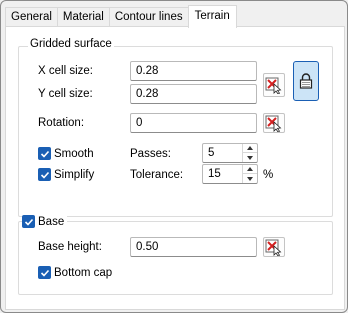 This screenshot has width=348, height=313. Describe the element at coordinates (250, 148) in the screenshot. I see `passes-increment-button` at that location.